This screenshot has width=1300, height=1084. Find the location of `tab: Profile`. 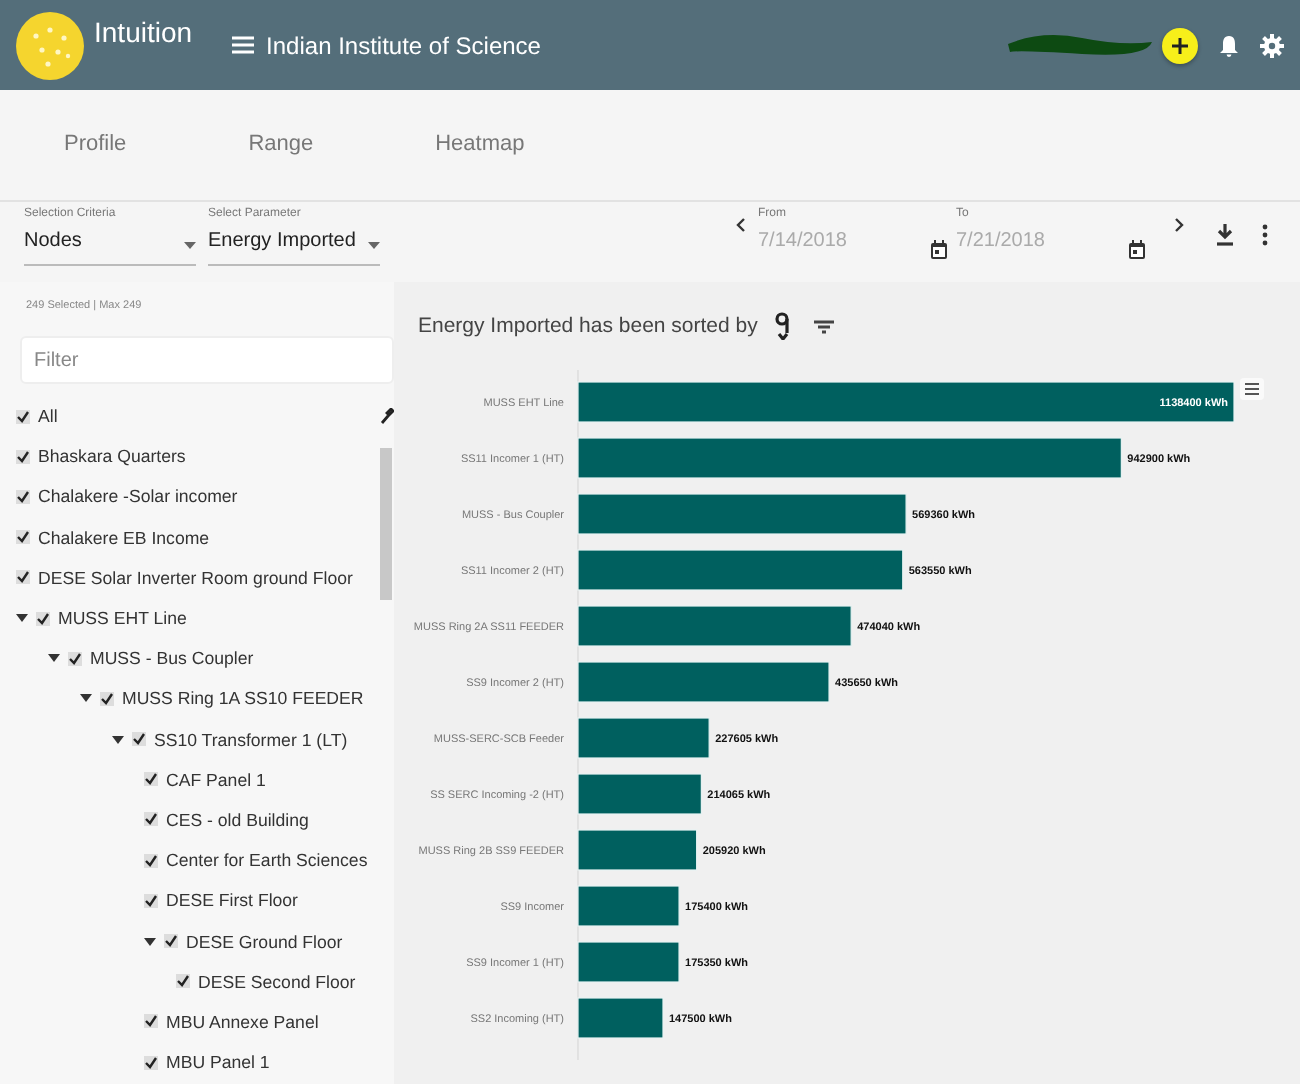

tab: Profile is located at coordinates (95, 145).